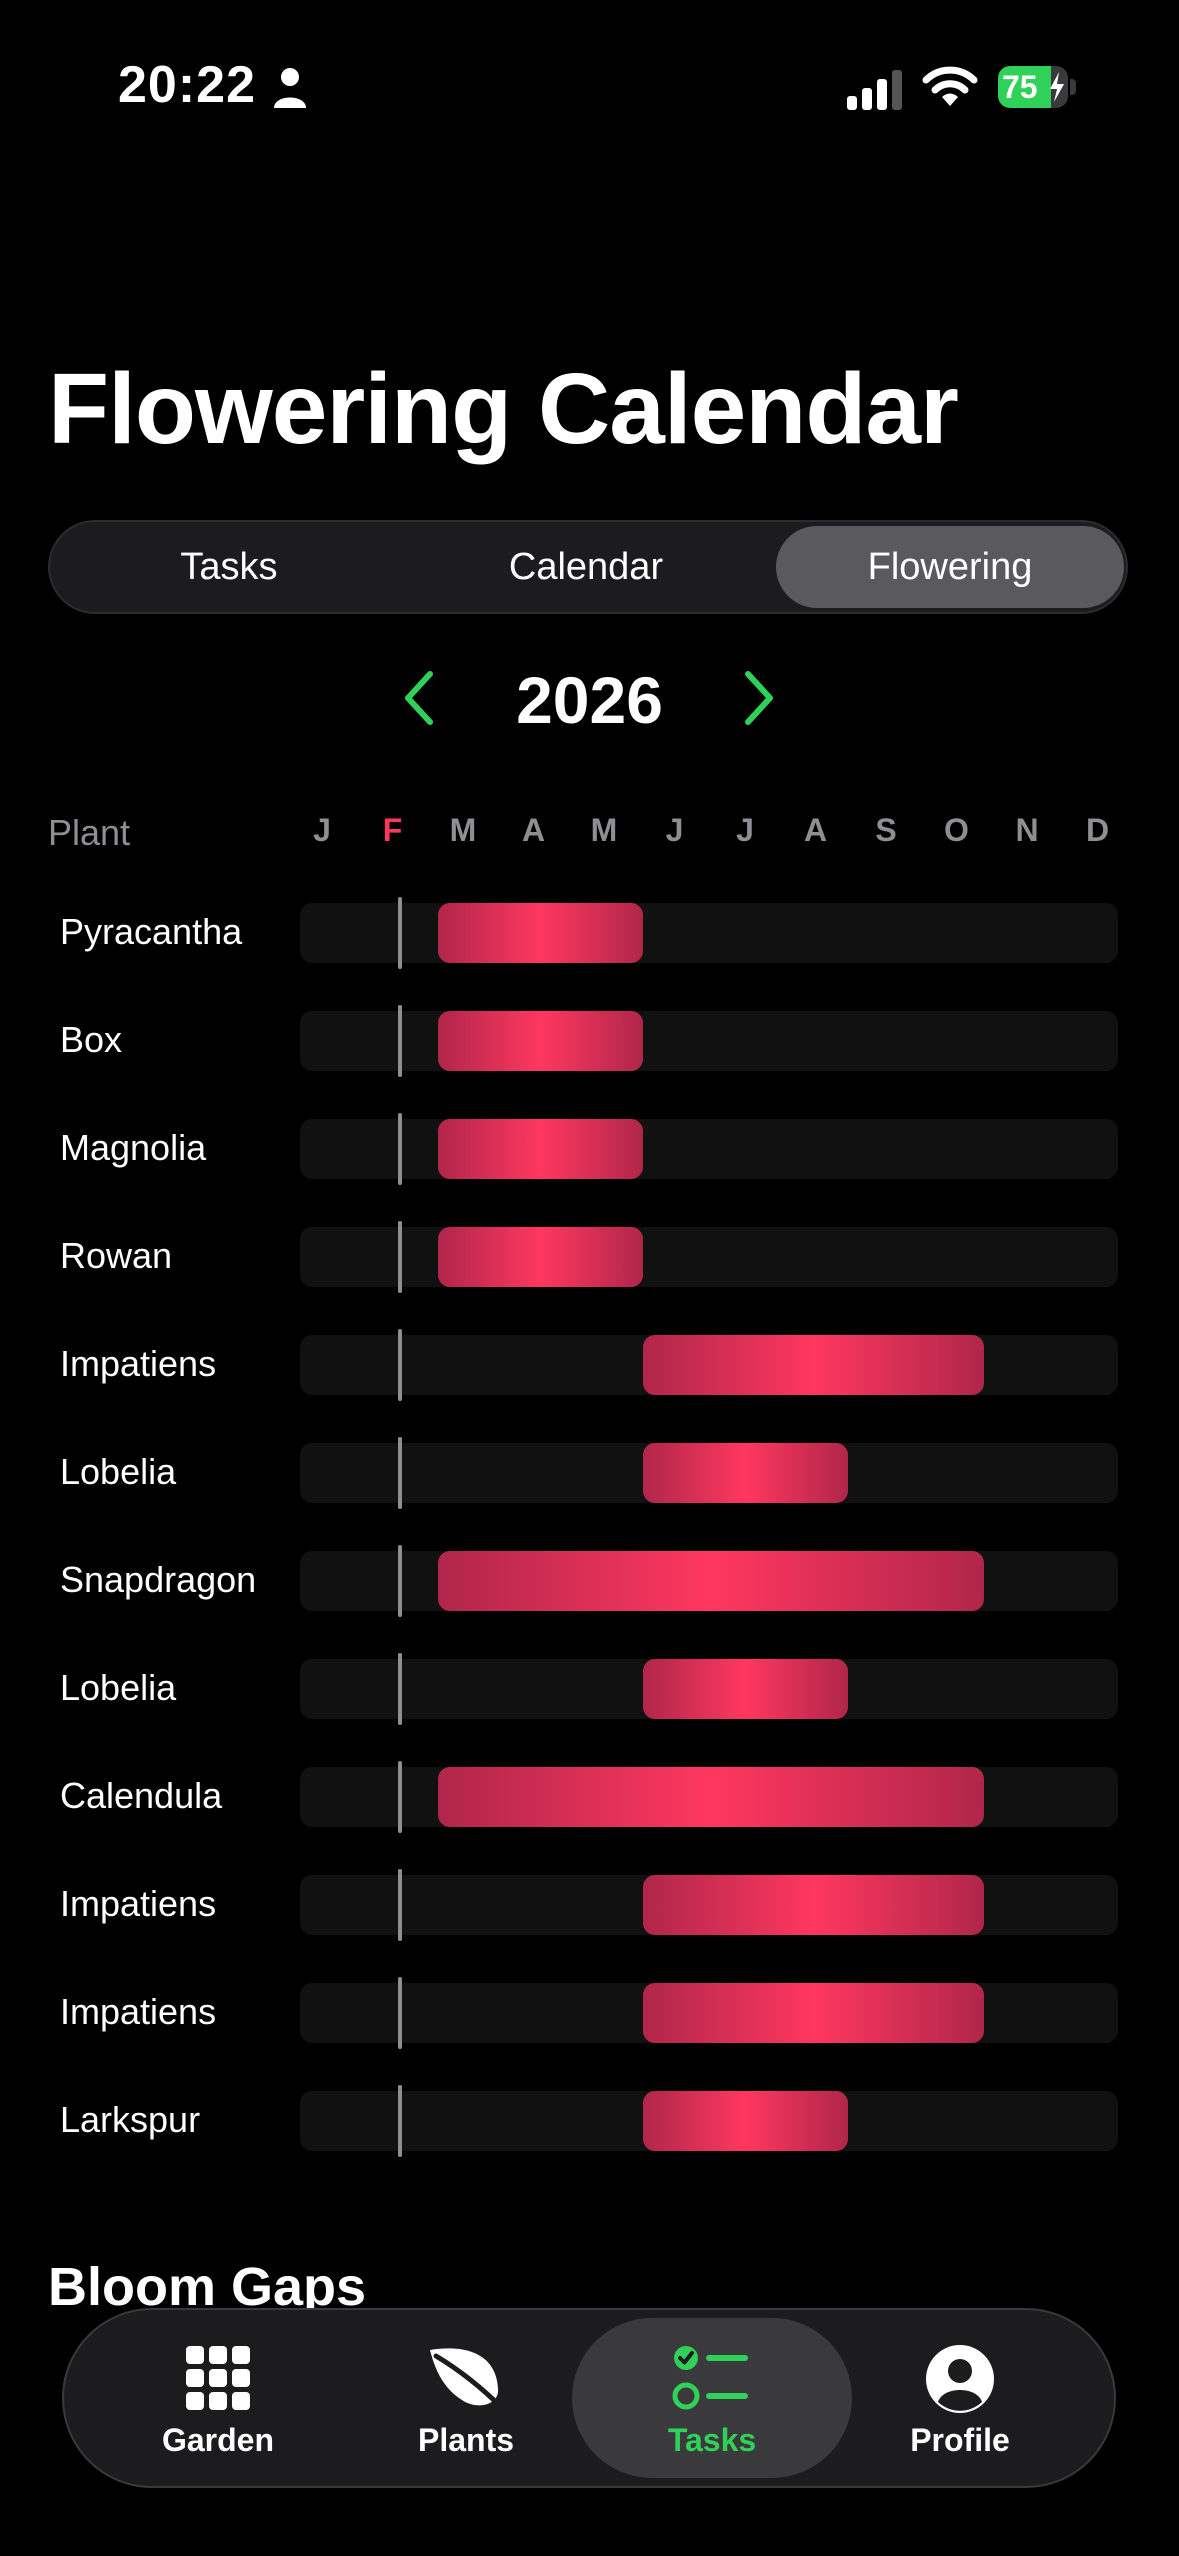 The image size is (1179, 2556). I want to click on plant-row: Calendula, so click(589, 1797).